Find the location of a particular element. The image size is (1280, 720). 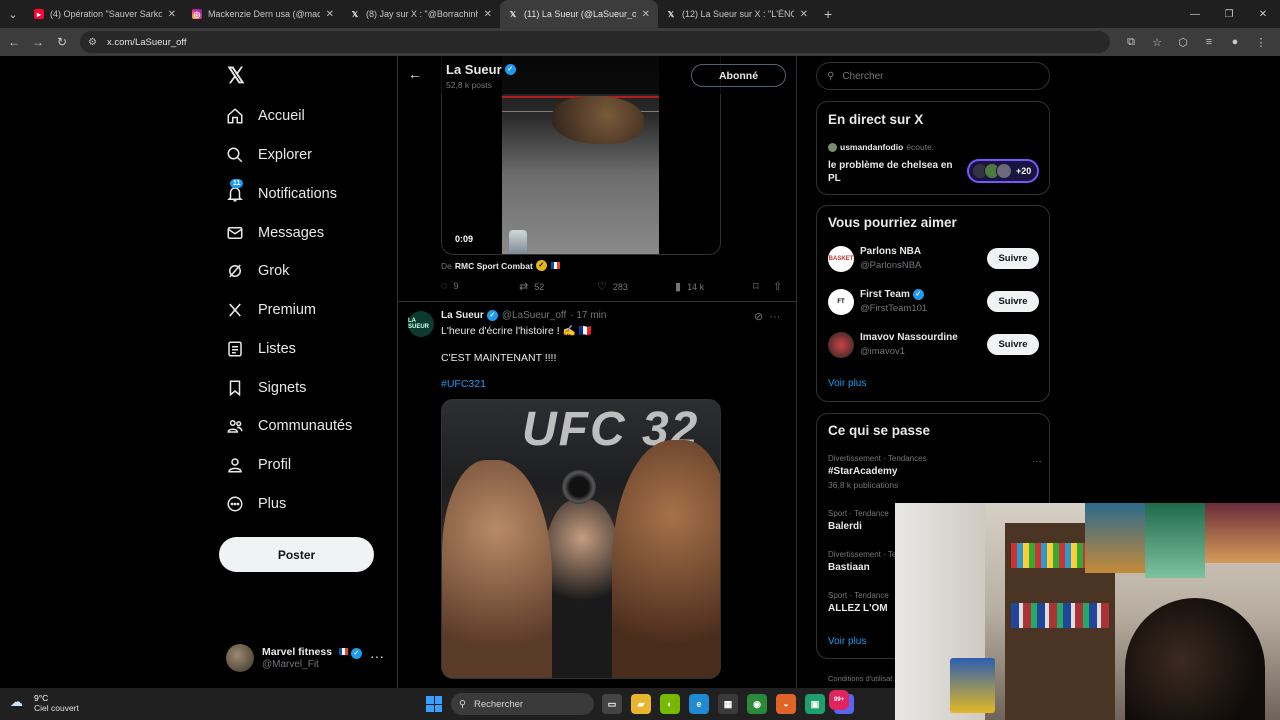

browser-tab: ▸ (4) Opération "Sauver Sarko", la ✕ is located at coordinates (105, 14).